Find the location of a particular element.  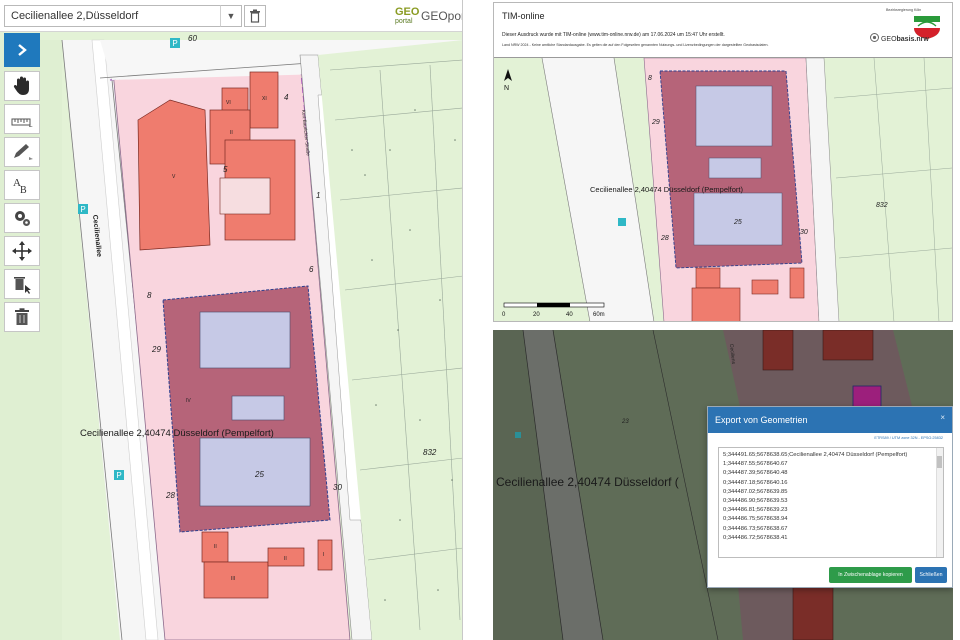

measure-button is located at coordinates (22, 119).